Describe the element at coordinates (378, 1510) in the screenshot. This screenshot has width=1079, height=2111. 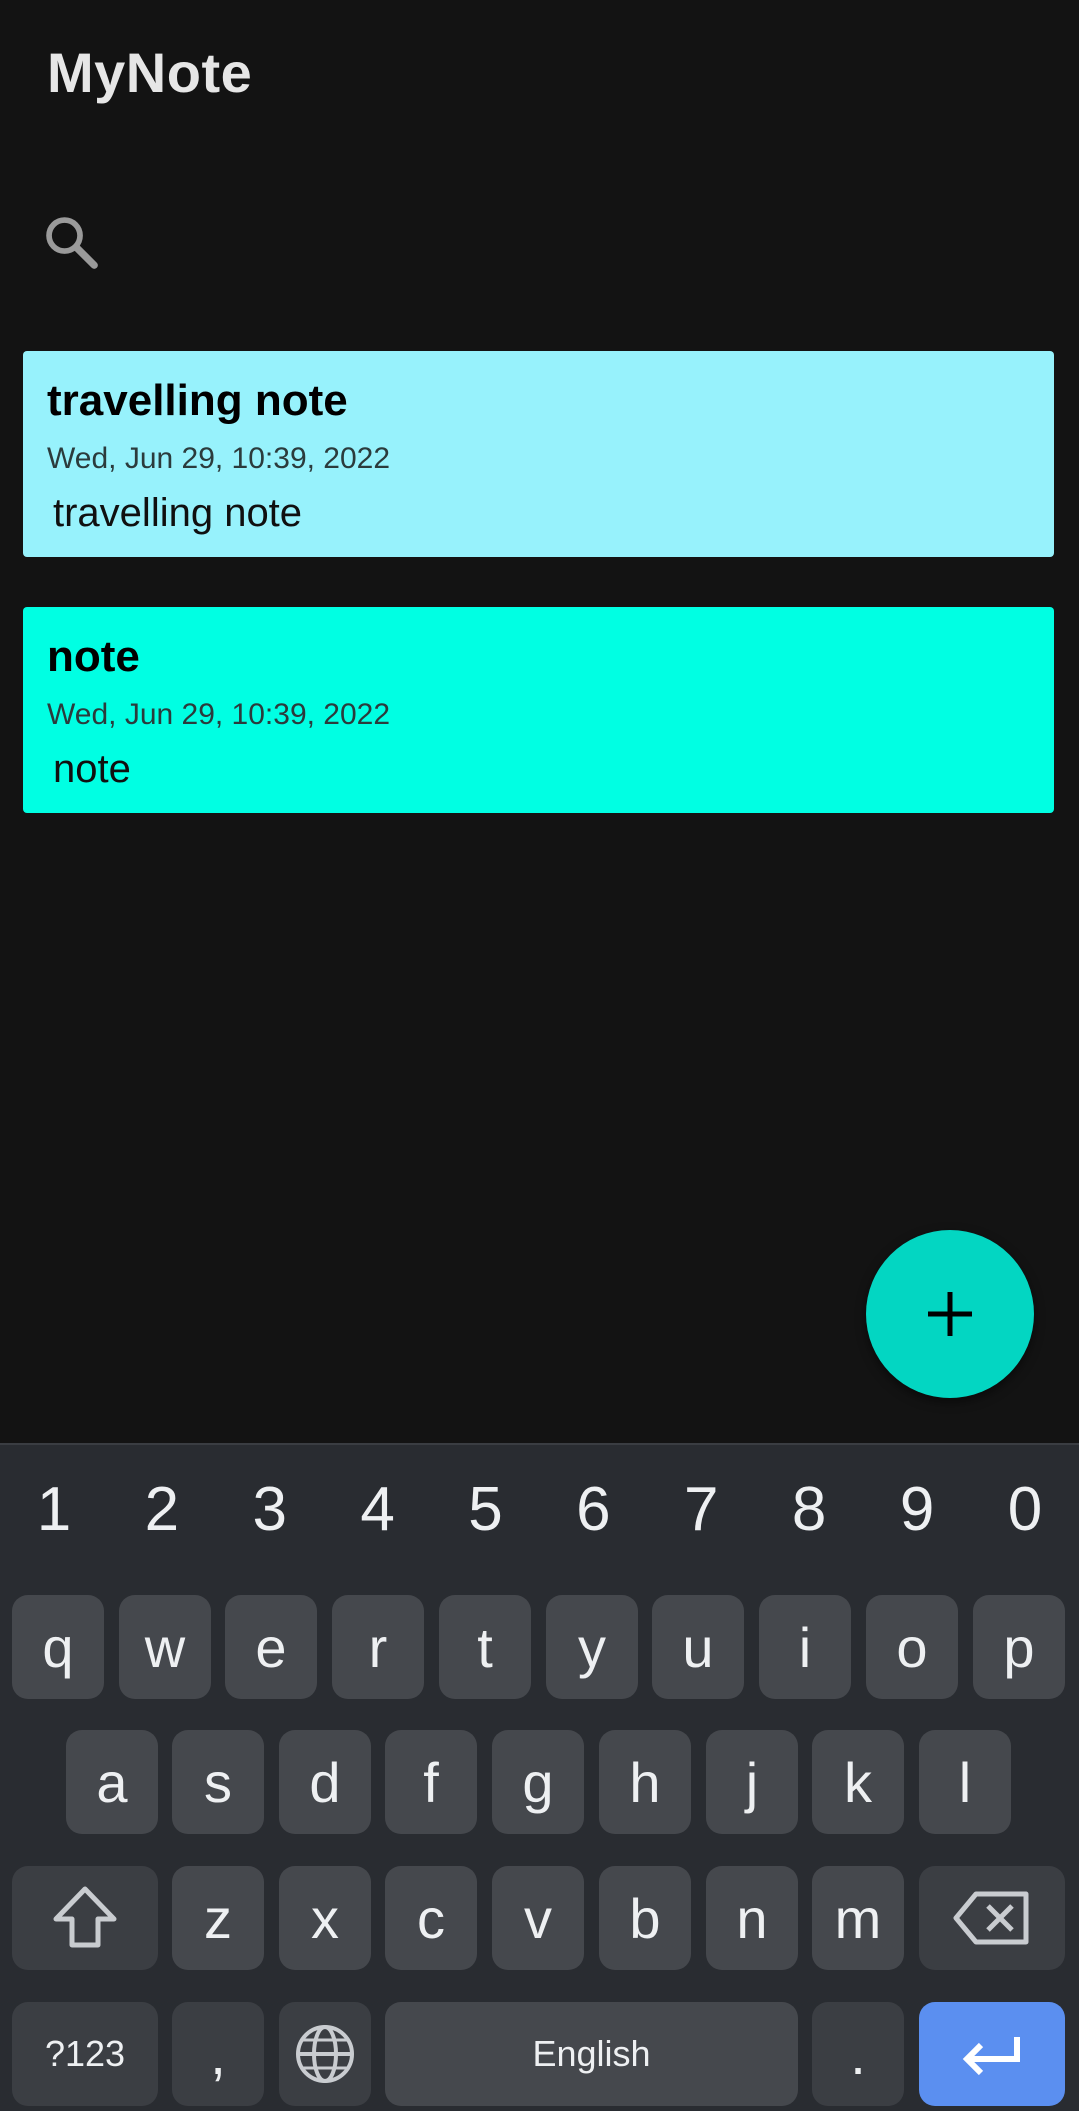
I see `key-4: 4` at that location.